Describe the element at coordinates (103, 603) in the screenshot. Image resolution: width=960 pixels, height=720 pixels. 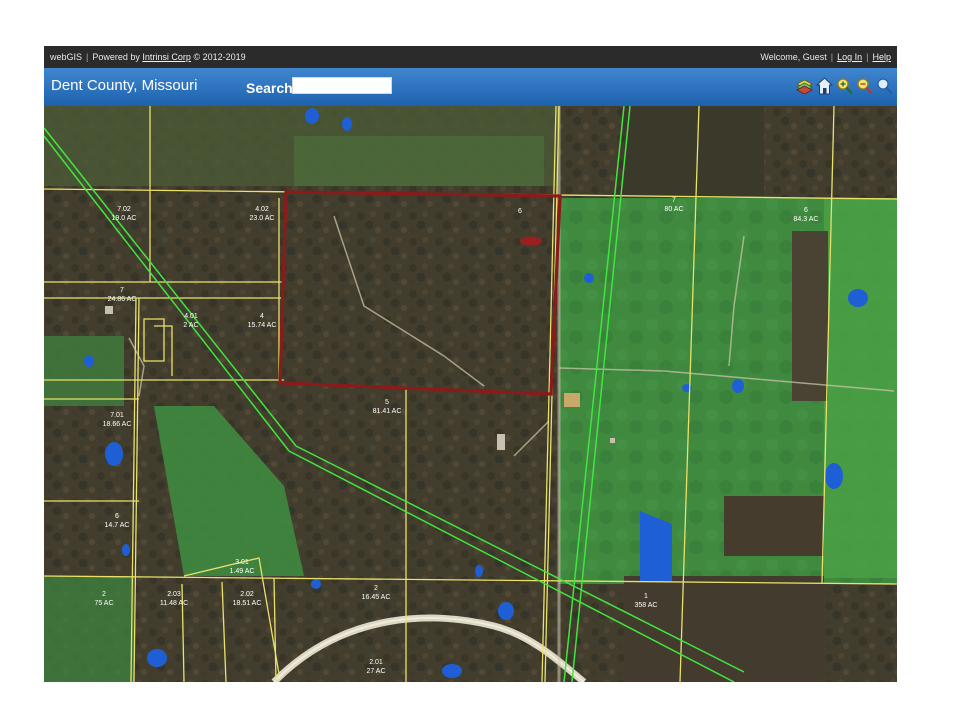
I see `parcel-area-label: 75 AC` at that location.